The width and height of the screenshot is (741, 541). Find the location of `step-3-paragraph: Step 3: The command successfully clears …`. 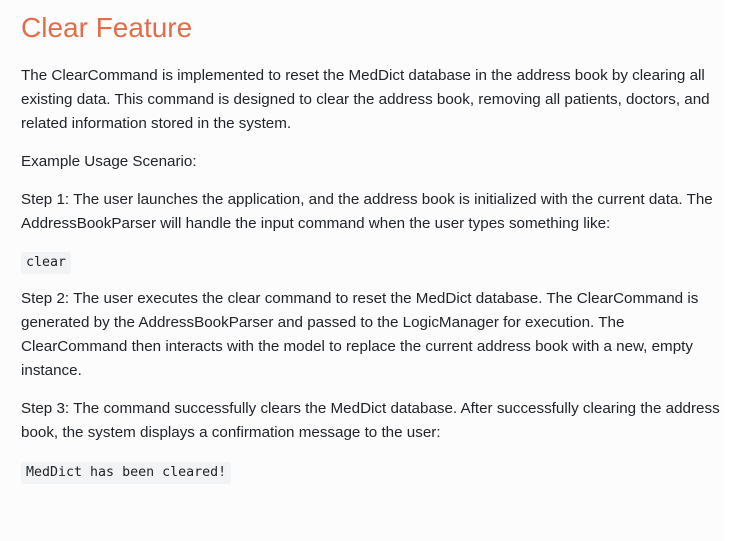

step-3-paragraph: Step 3: The command successfully clears … is located at coordinates (370, 420).